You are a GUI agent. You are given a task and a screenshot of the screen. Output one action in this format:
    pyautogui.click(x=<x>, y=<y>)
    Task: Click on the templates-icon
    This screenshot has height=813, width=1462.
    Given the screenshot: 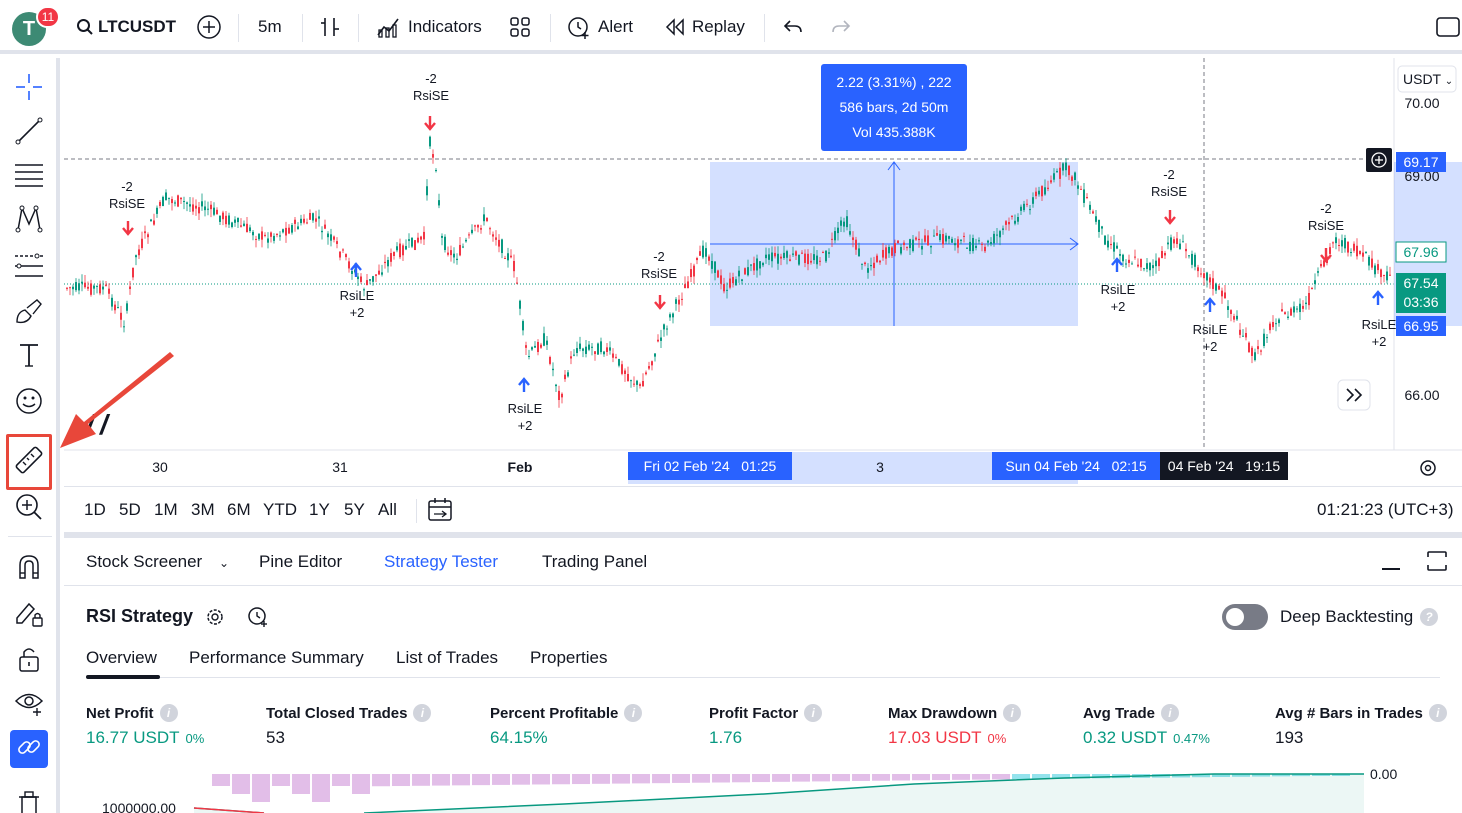 What is the action you would take?
    pyautogui.click(x=520, y=27)
    